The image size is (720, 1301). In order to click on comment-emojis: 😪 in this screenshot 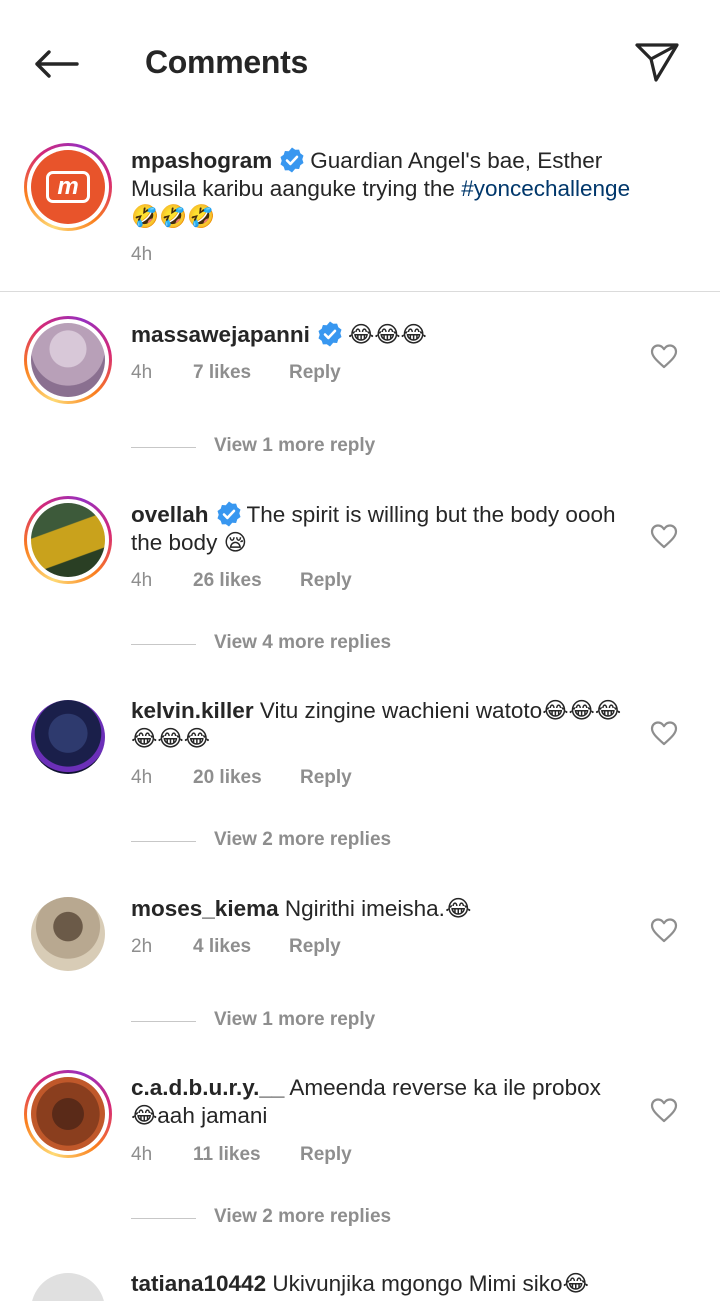, I will do `click(235, 542)`.